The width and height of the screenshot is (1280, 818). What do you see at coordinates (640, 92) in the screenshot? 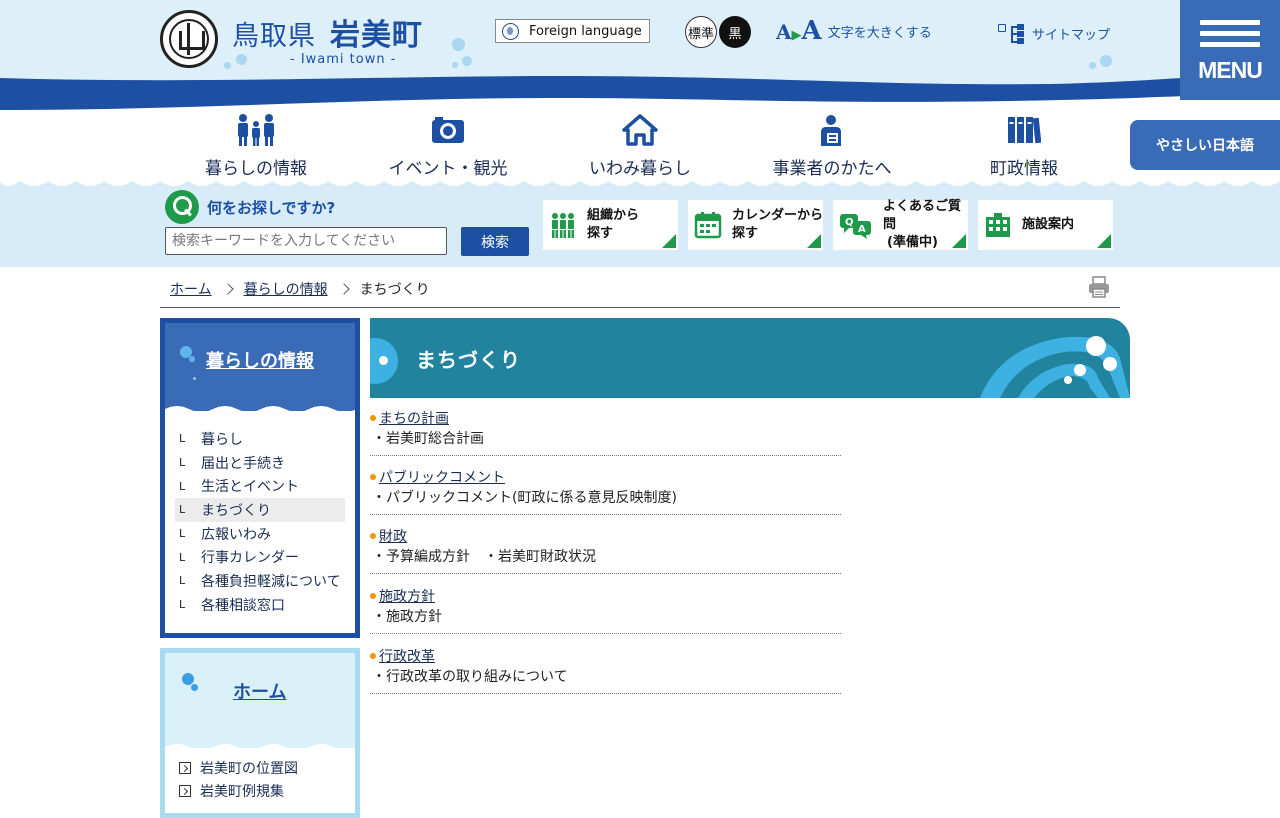
I see `header-wave-band` at bounding box center [640, 92].